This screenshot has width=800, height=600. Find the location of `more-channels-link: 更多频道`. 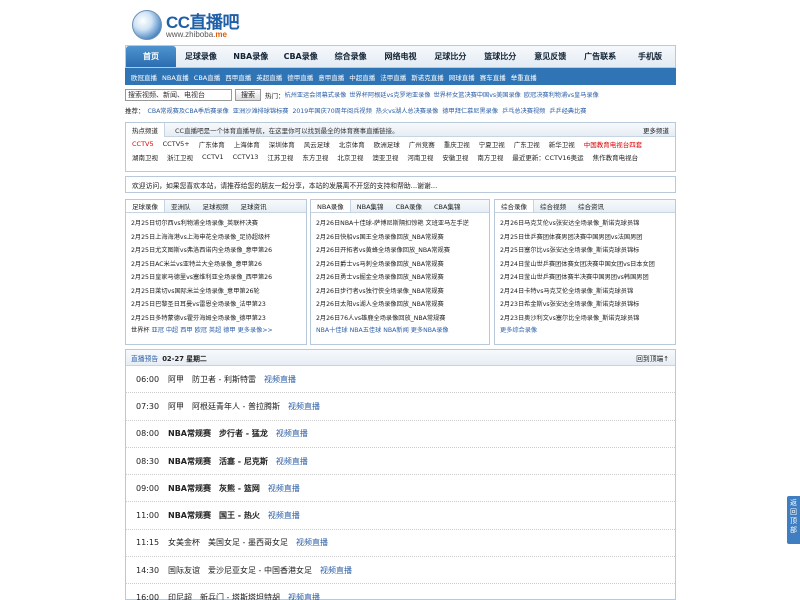

more-channels-link: 更多频道 is located at coordinates (656, 130).